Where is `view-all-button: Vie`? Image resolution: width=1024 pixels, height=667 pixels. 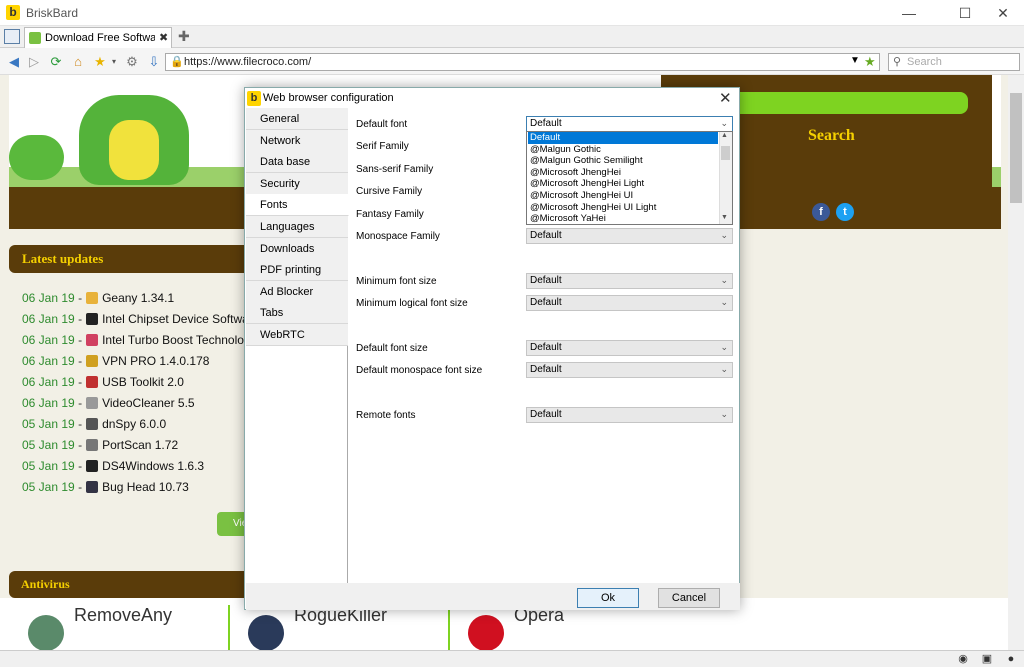
view-all-button: Vie is located at coordinates (232, 524).